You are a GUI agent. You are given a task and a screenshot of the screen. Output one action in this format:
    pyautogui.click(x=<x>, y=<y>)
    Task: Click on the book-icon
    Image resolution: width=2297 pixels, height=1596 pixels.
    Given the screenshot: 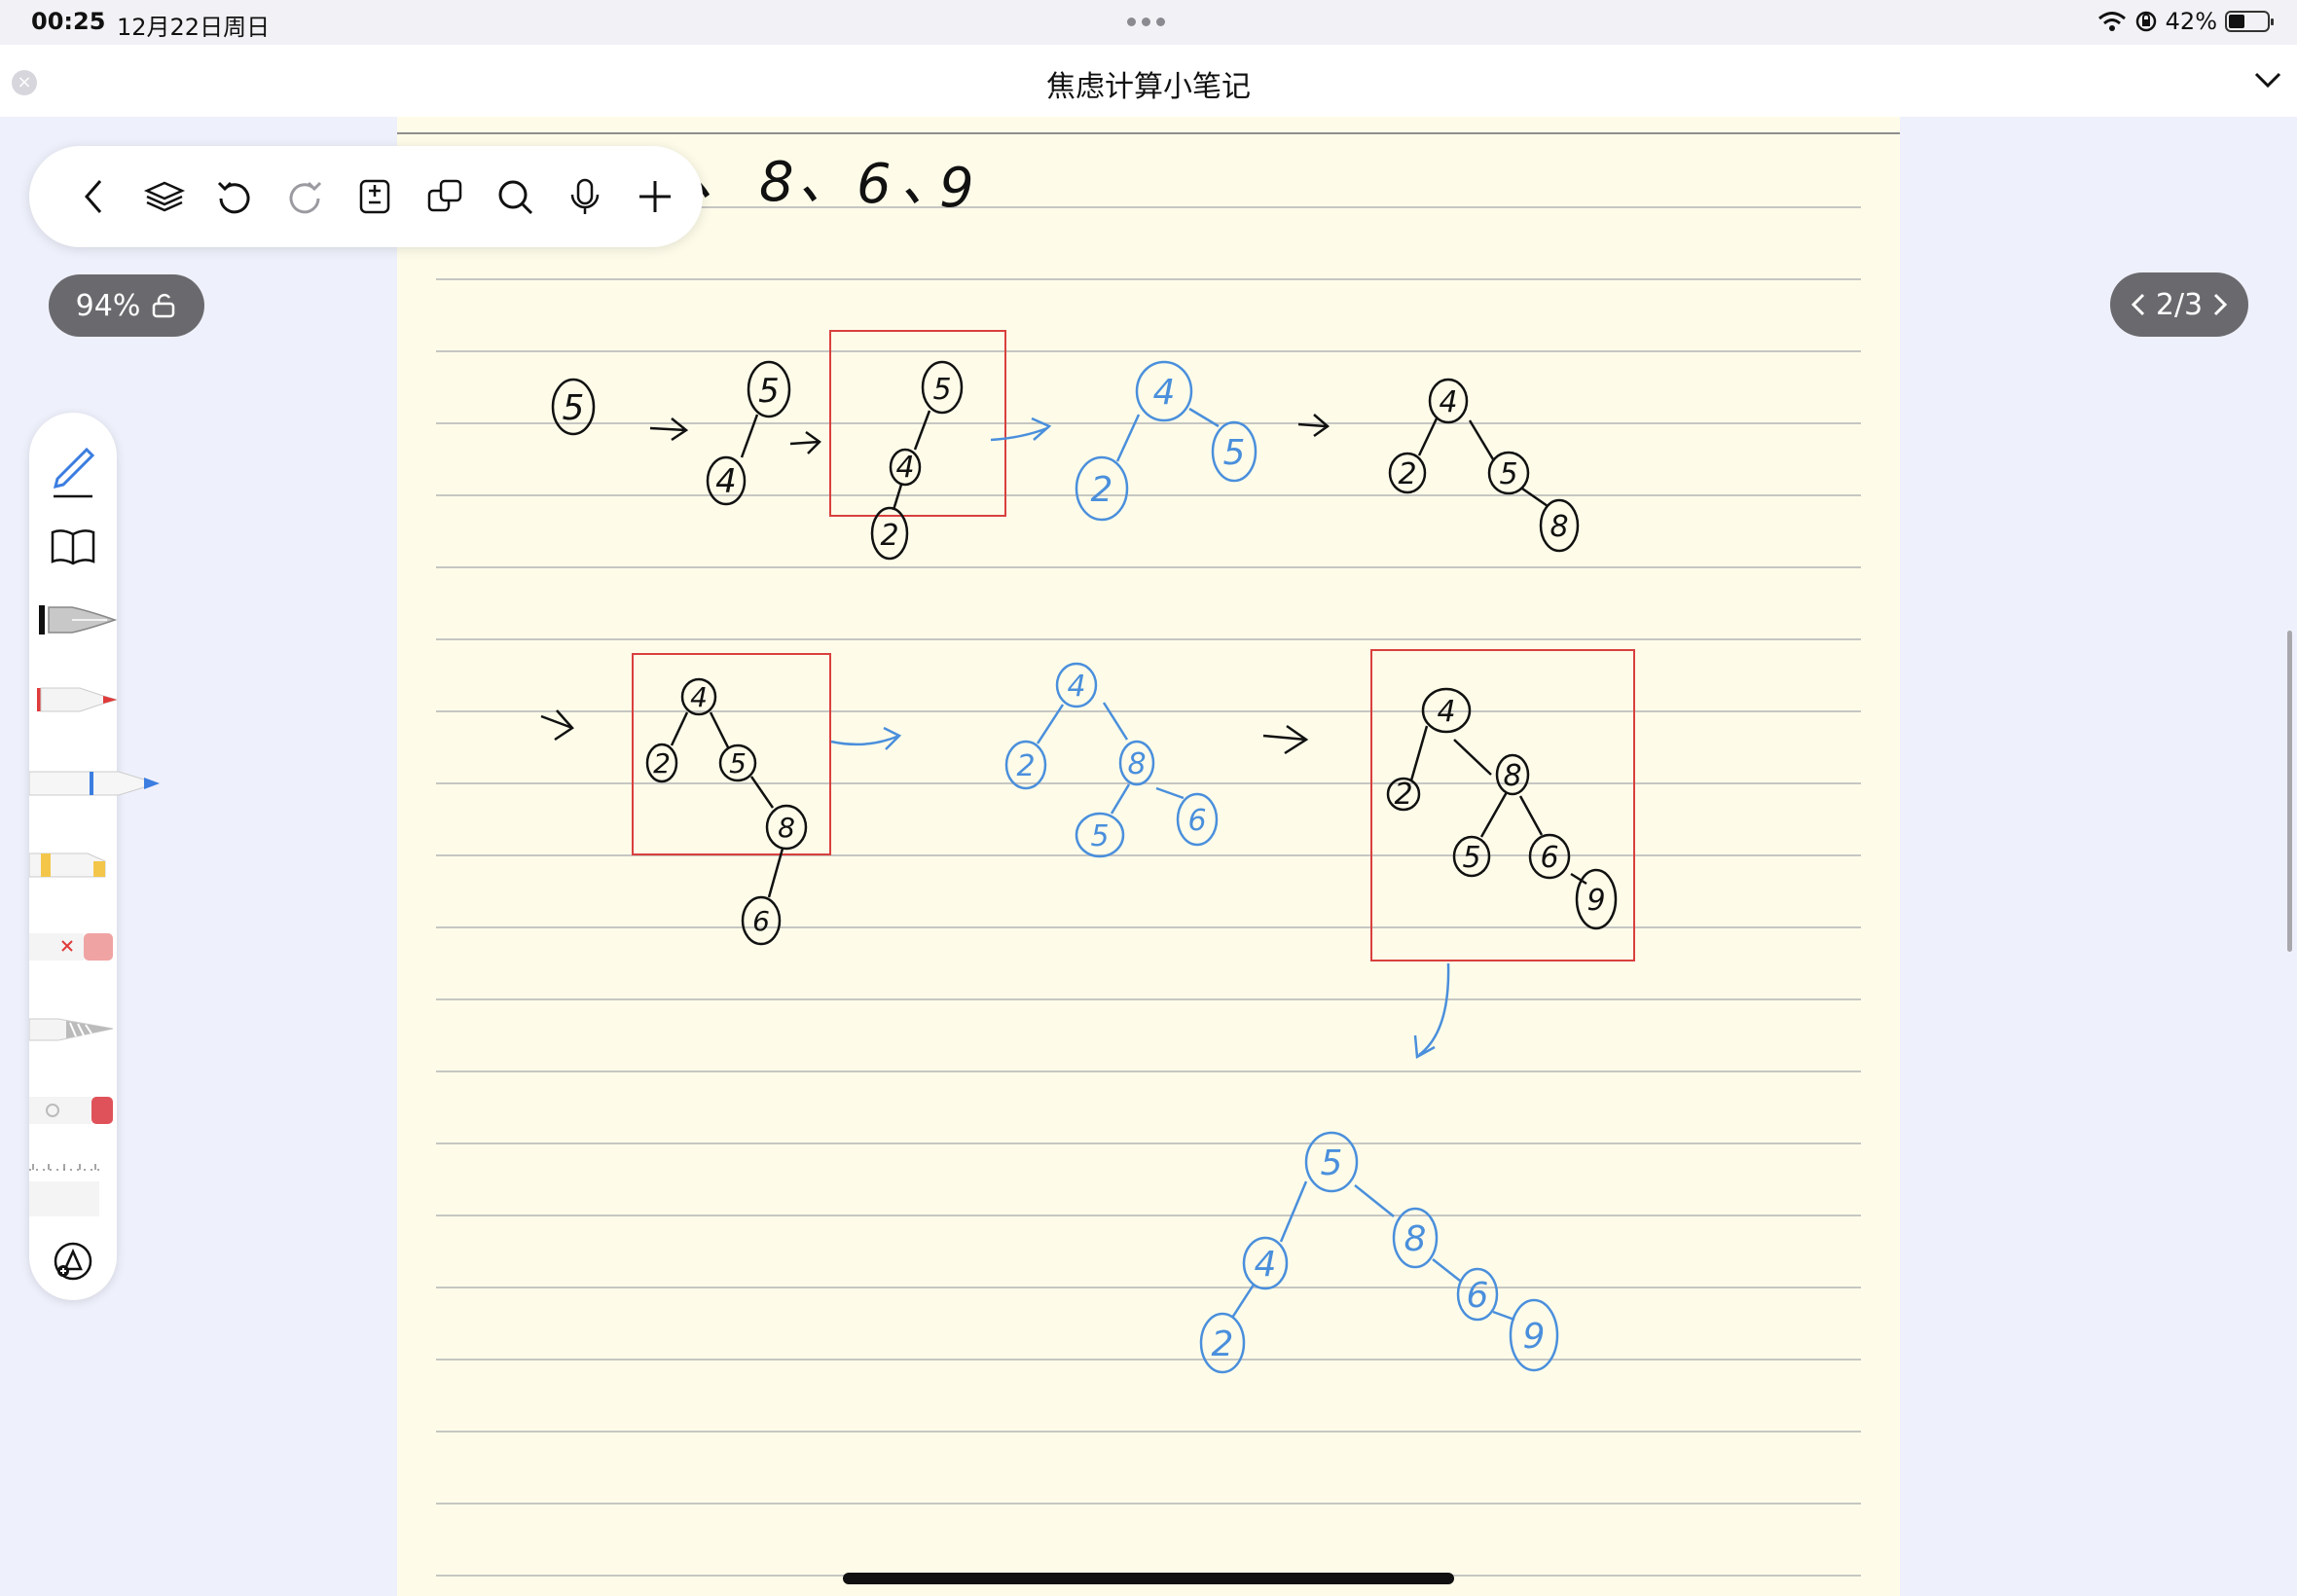 What is the action you would take?
    pyautogui.click(x=73, y=547)
    